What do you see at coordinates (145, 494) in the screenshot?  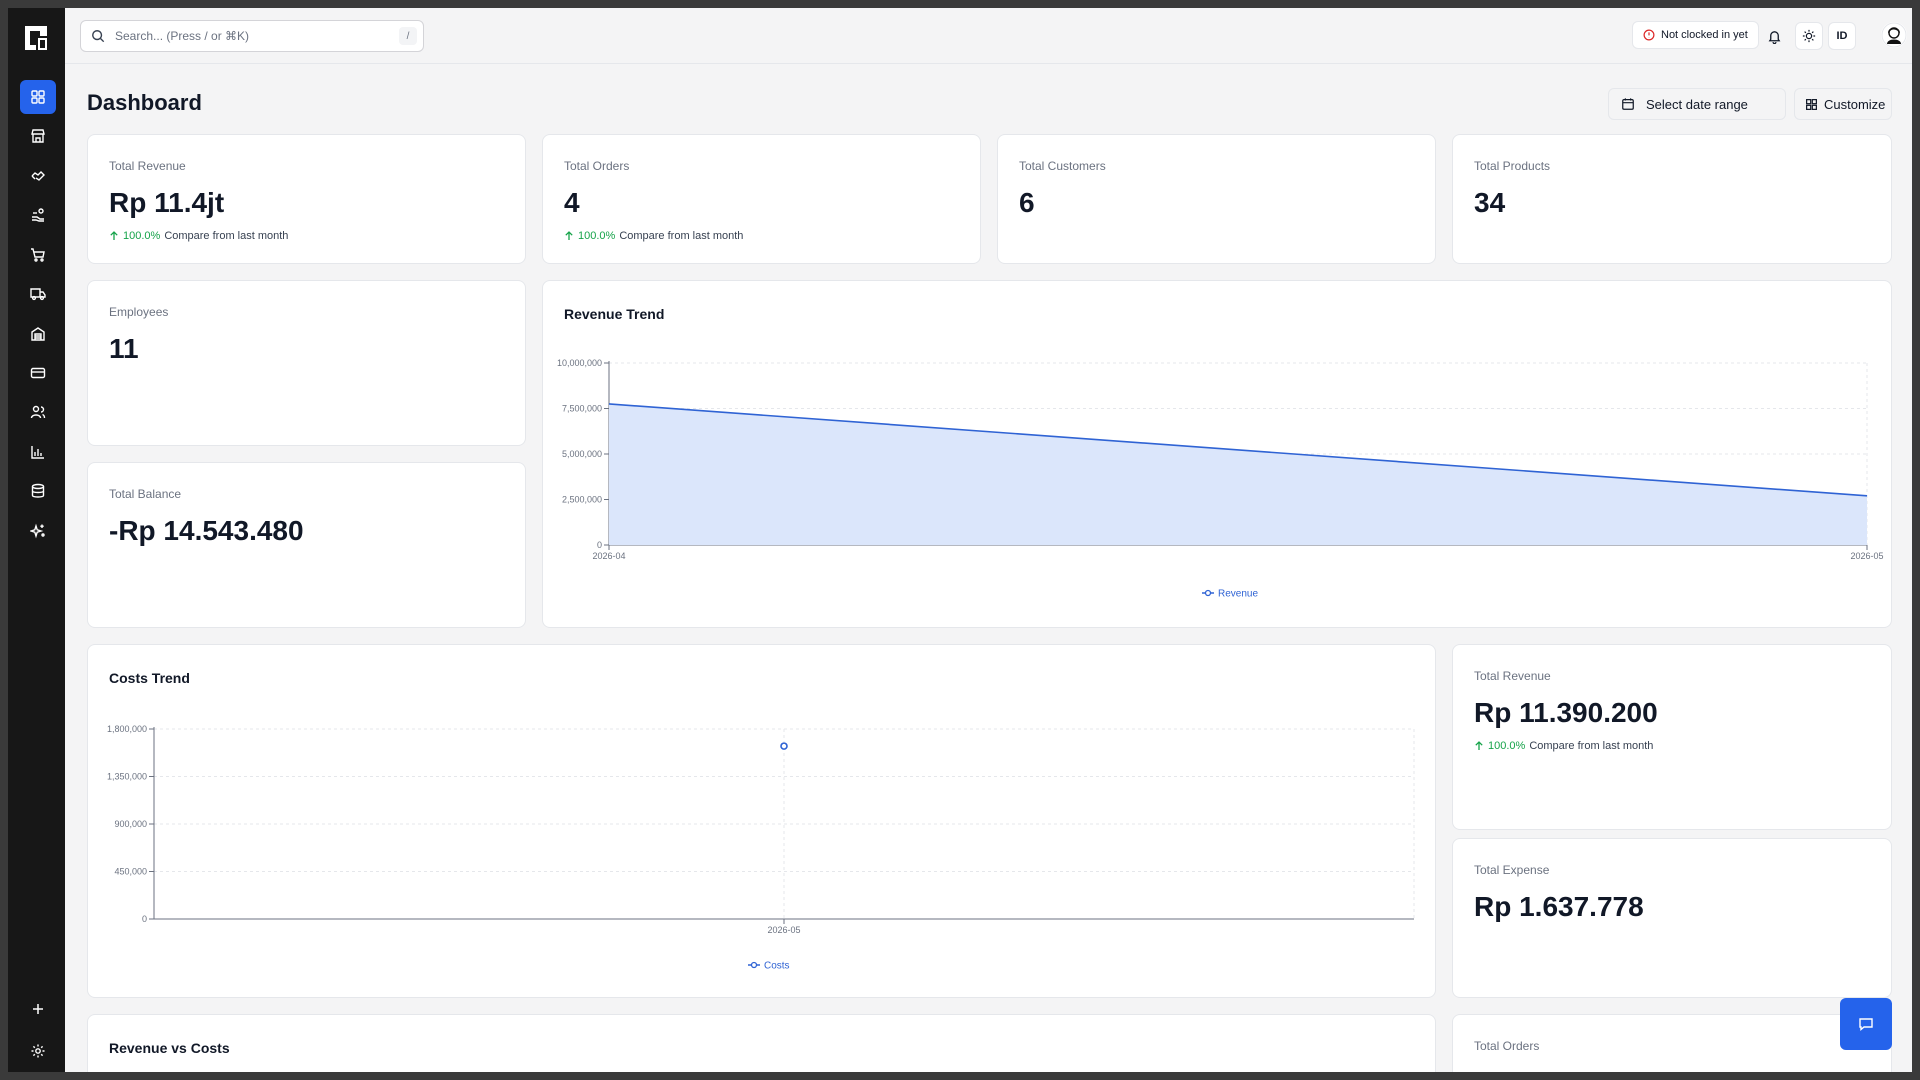 I see `stat-label: Total Balance` at bounding box center [145, 494].